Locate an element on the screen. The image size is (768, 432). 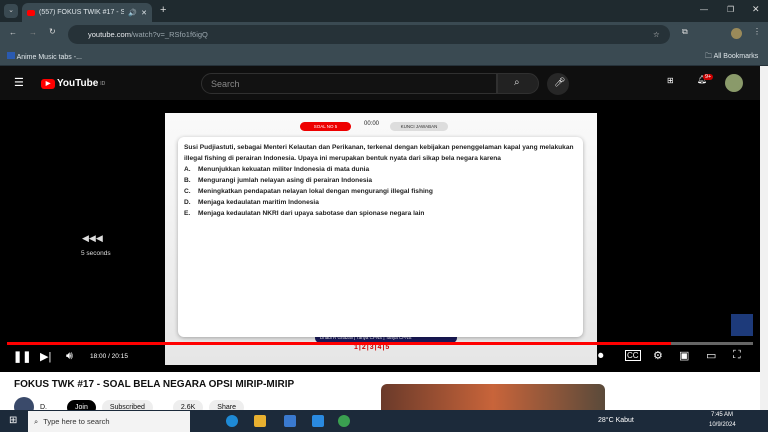
menu-icon: ⋮ is located at coordinates (757, 31).